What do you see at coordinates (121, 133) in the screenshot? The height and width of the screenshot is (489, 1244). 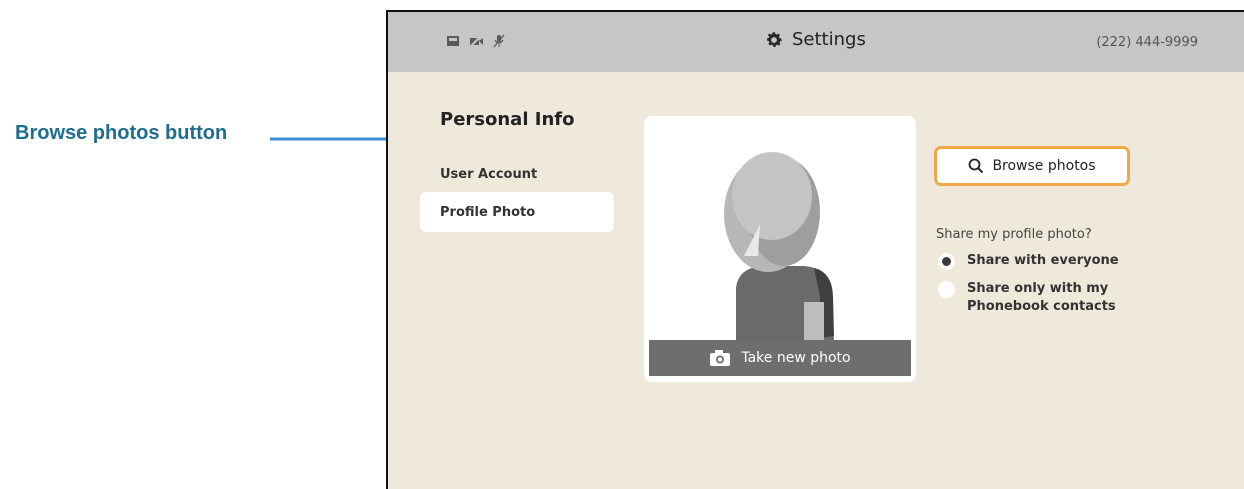 I see `callout-label: Browse photos button` at bounding box center [121, 133].